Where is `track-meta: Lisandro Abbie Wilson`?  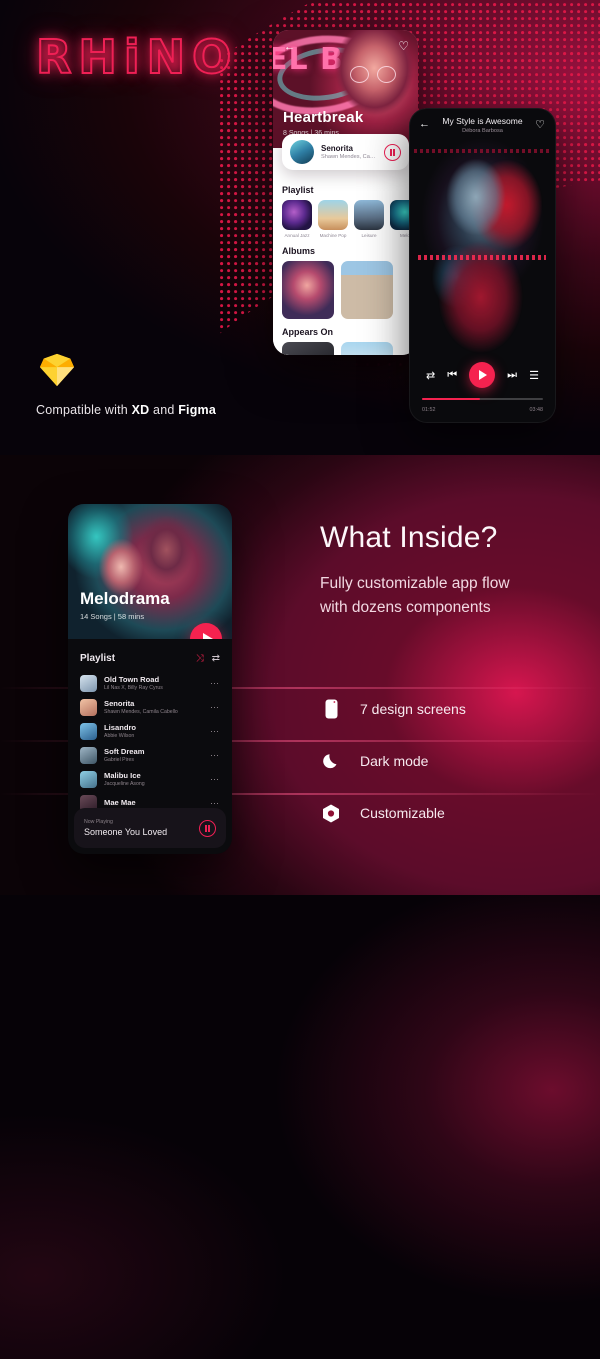 track-meta: Lisandro Abbie Wilson is located at coordinates (153, 731).